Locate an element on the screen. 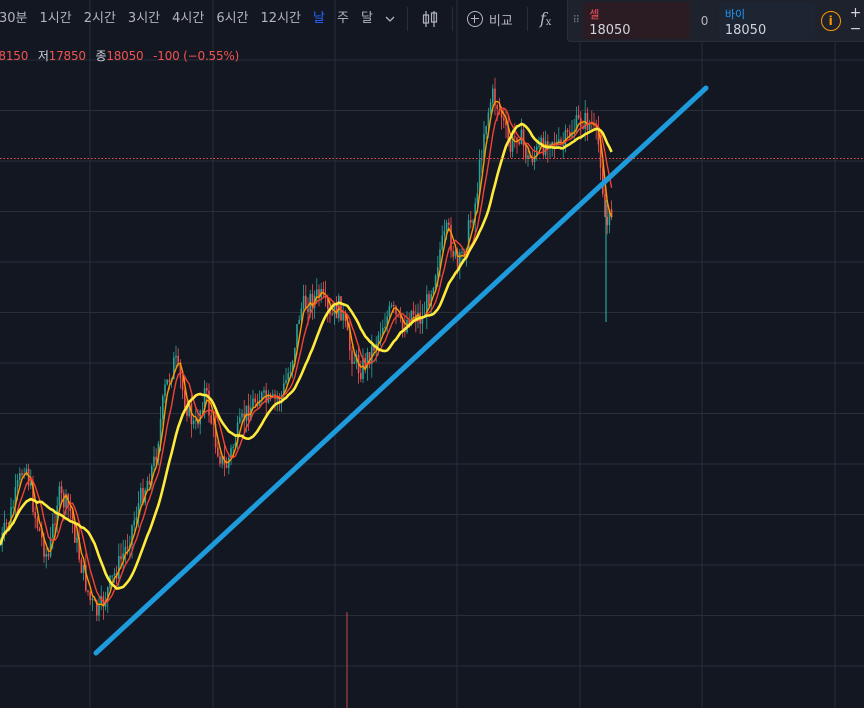  plus-icon: + is located at coordinates (856, 13).